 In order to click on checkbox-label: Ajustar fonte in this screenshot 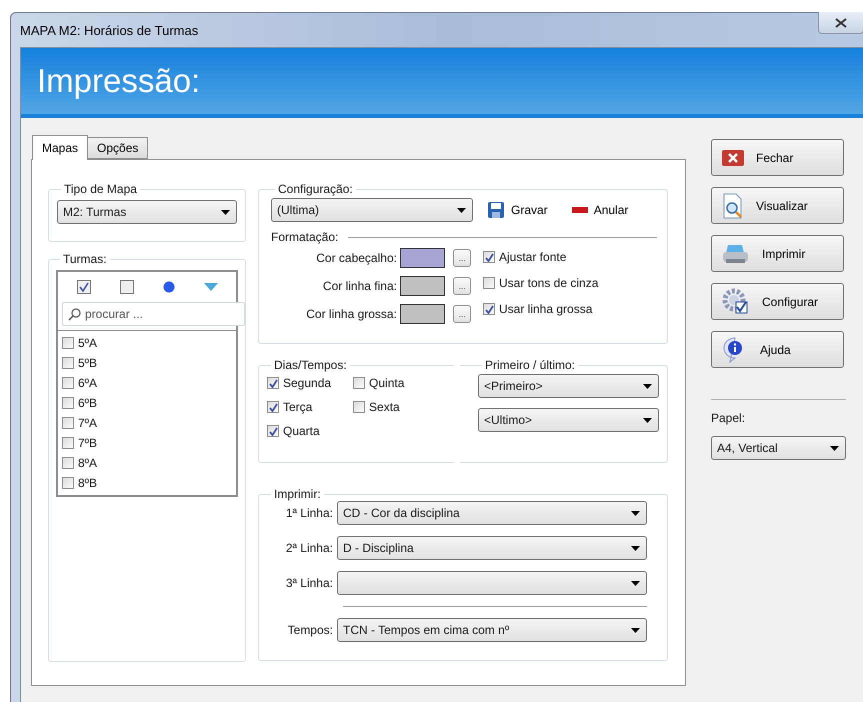, I will do `click(532, 257)`.